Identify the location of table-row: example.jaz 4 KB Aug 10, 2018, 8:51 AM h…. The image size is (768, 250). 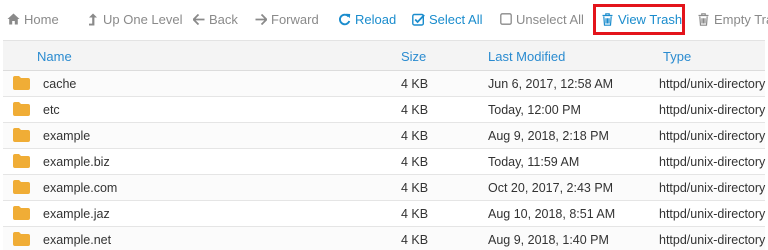
(384, 214).